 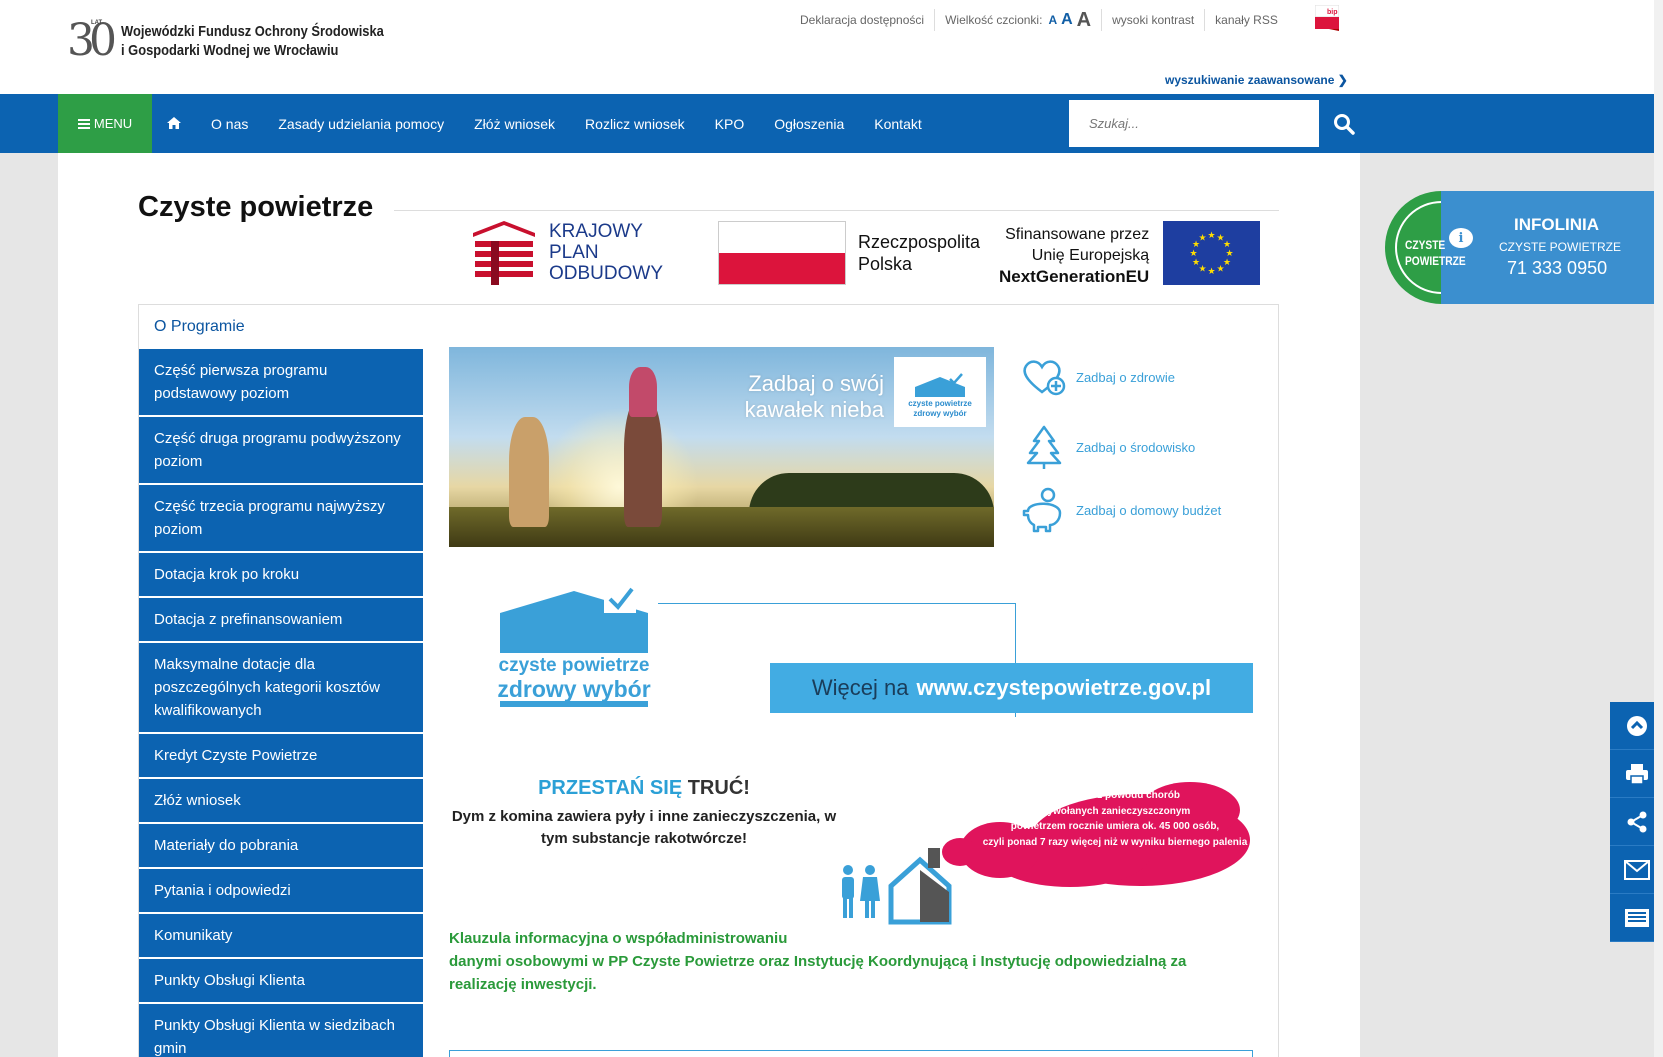 I want to click on heart-plus-icon, so click(x=1044, y=378).